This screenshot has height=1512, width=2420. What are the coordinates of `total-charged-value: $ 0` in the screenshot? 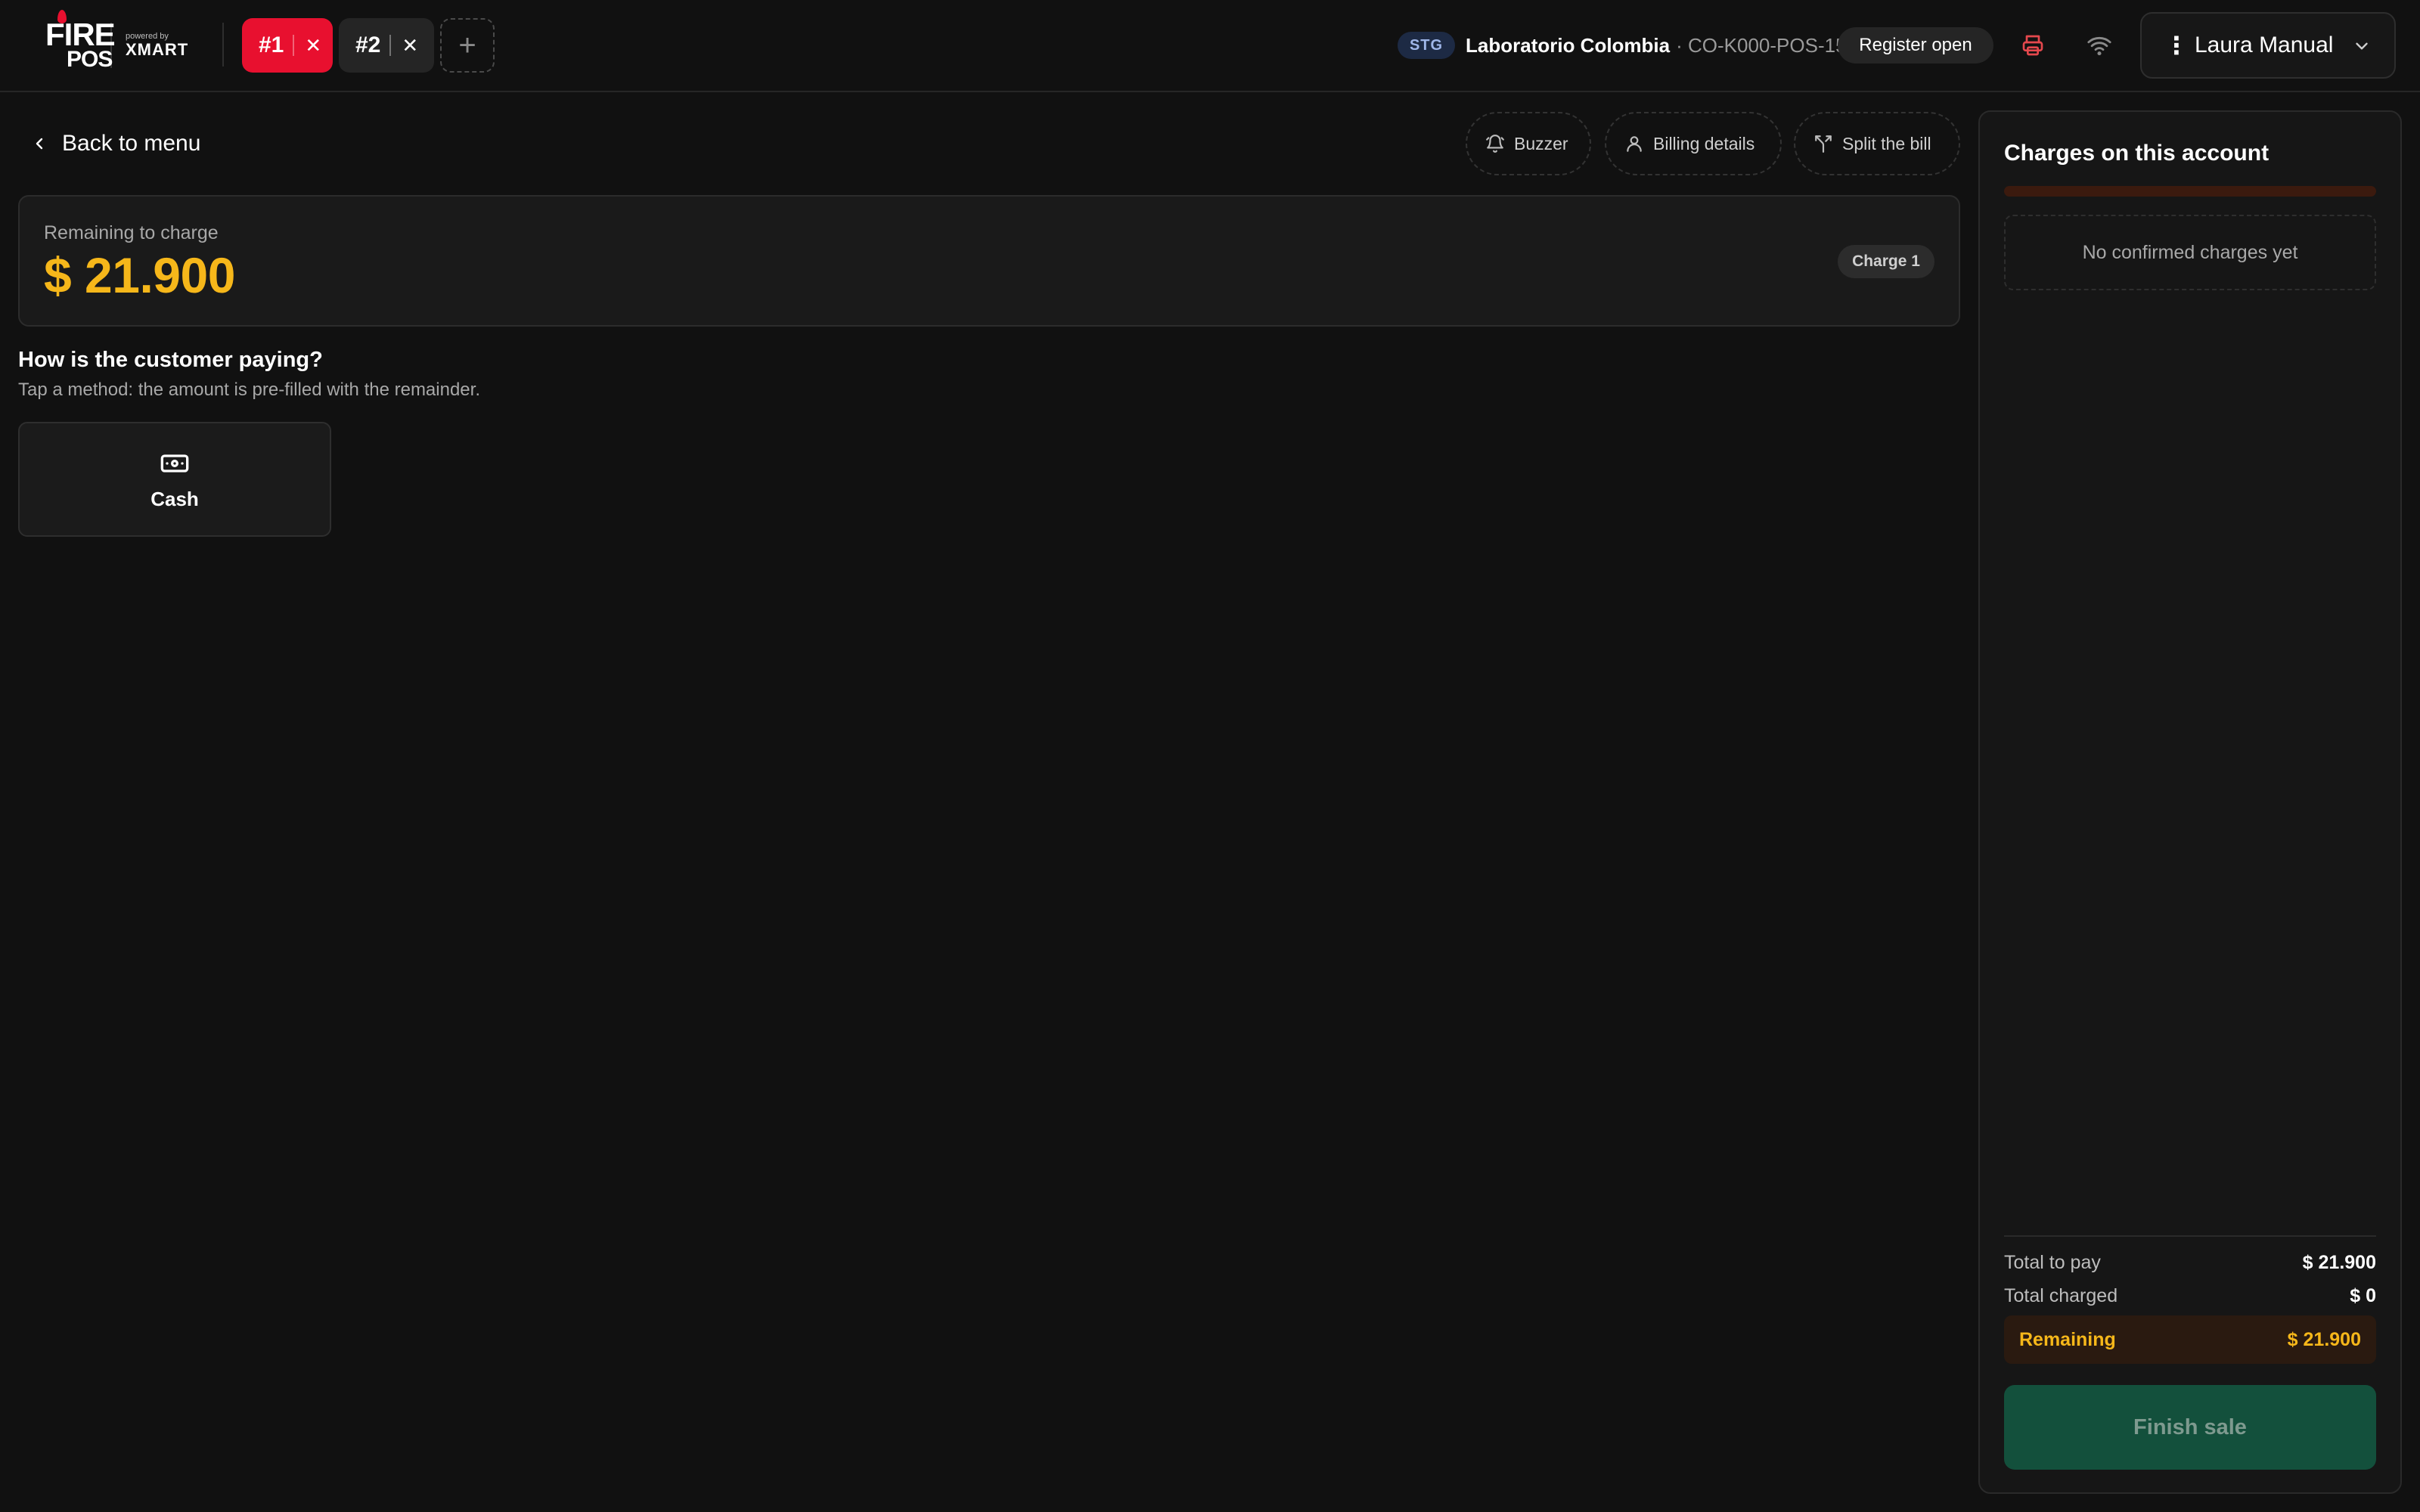 It's located at (2363, 1295).